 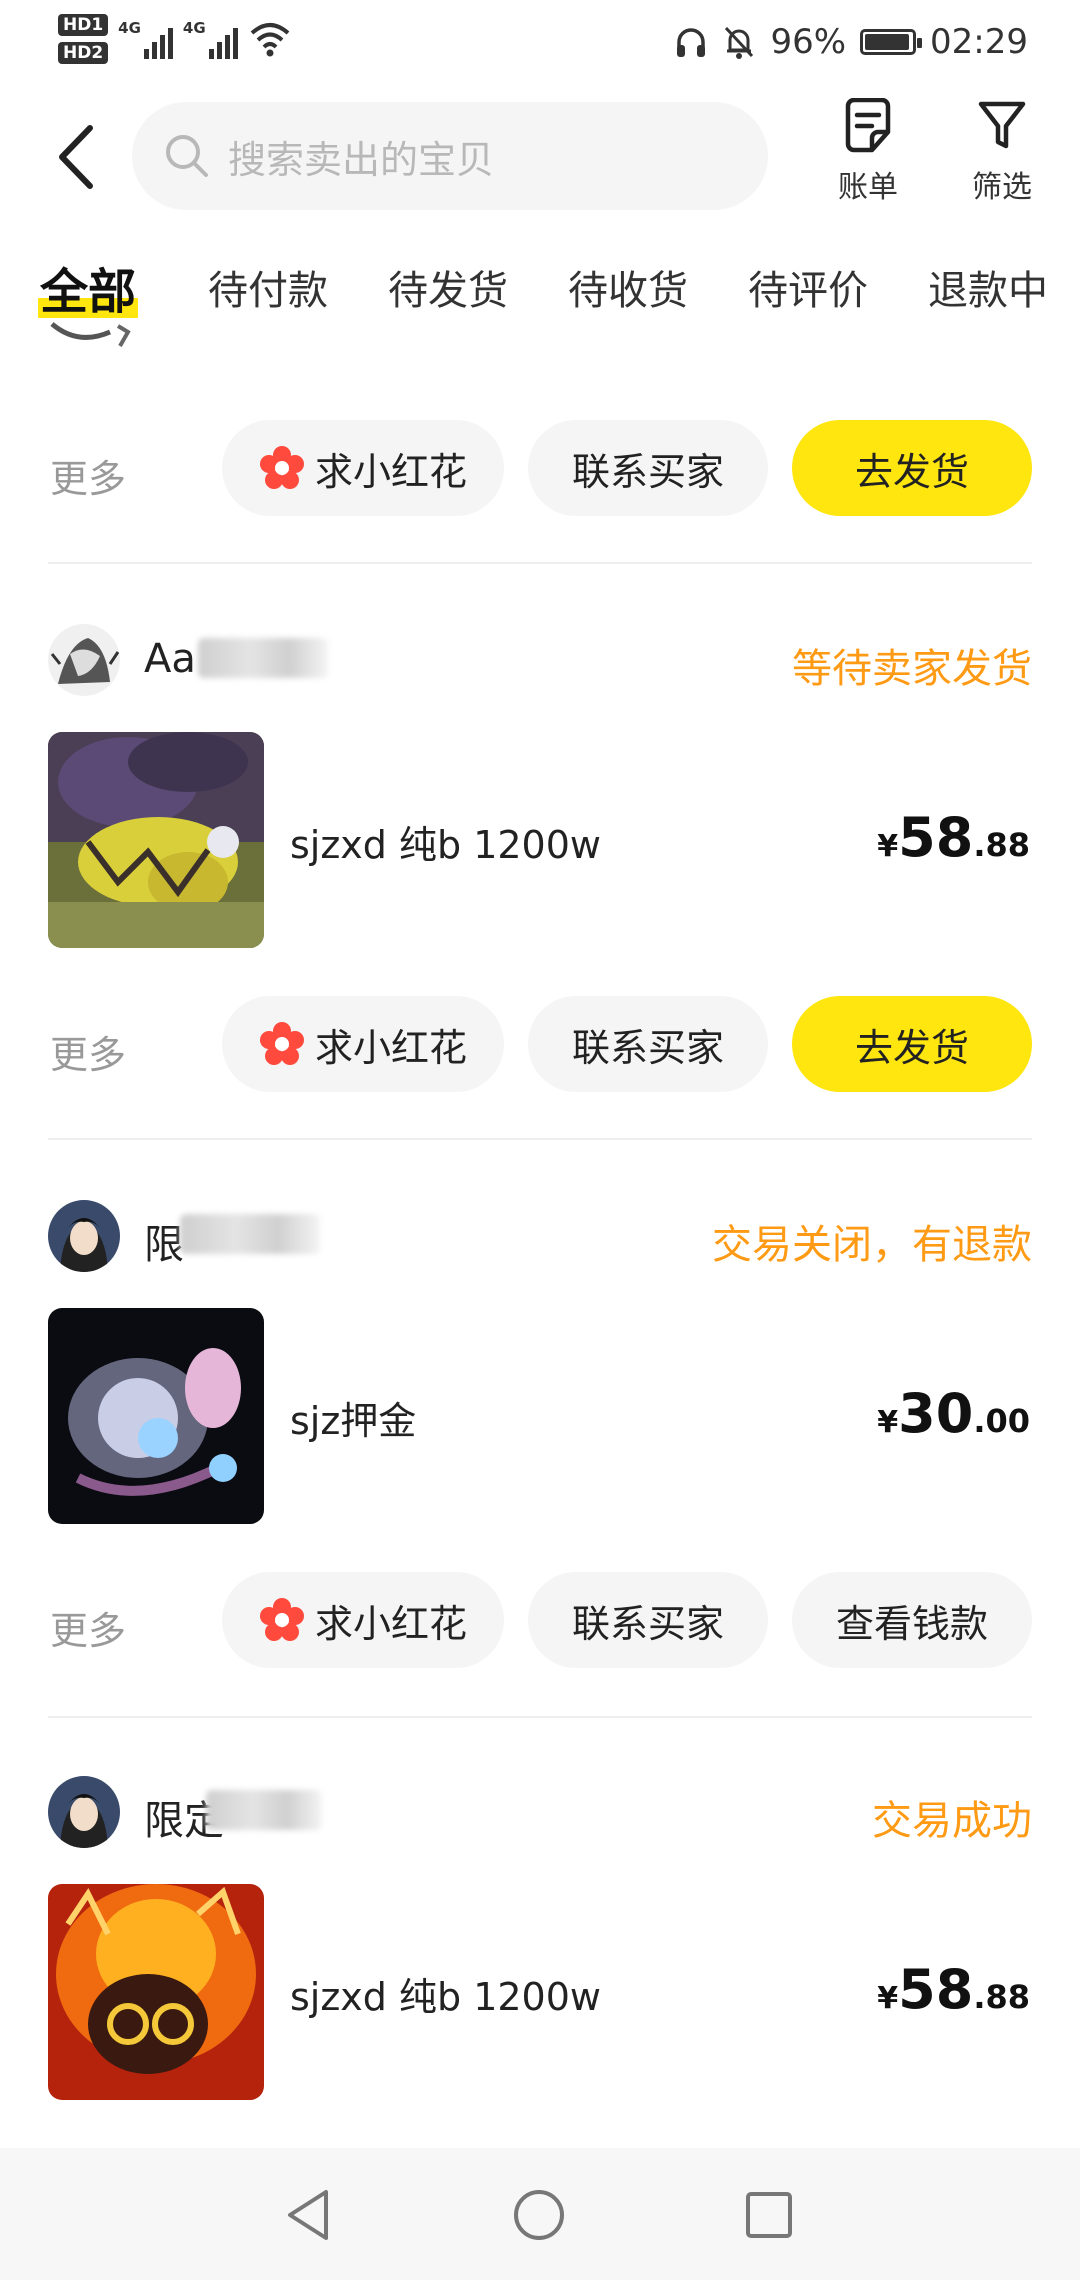 I want to click on wifi-icon, so click(x=269, y=40).